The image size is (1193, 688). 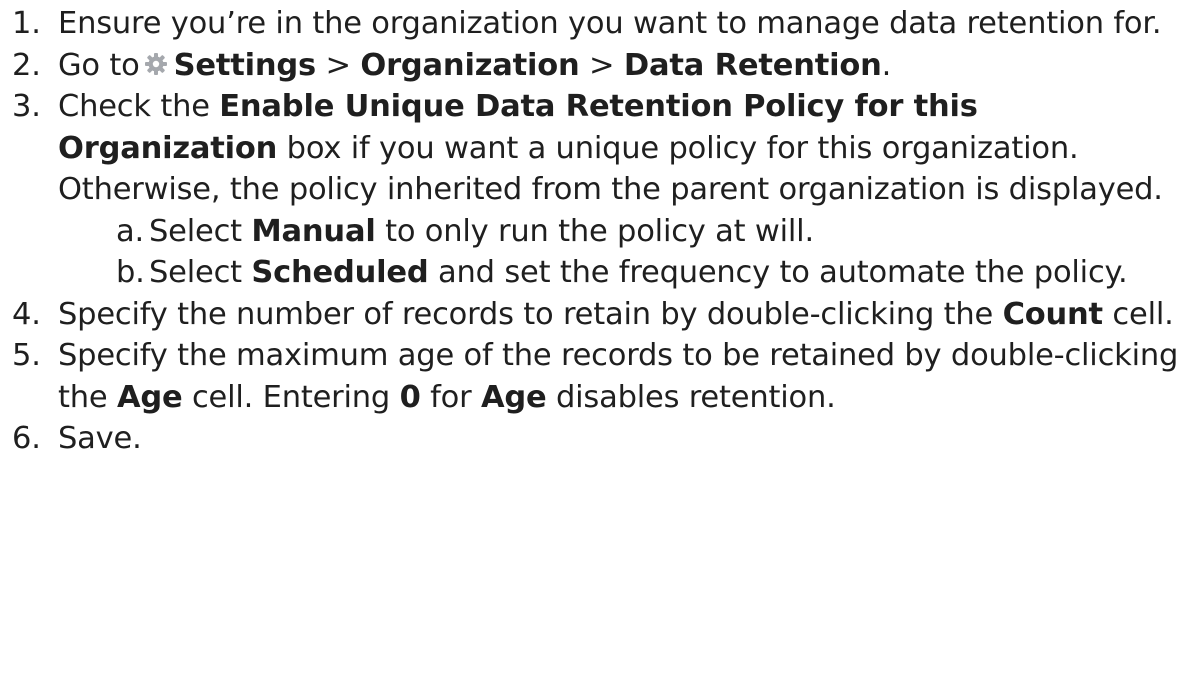 What do you see at coordinates (313, 231) in the screenshot?
I see `manual-option-reference: Manual` at bounding box center [313, 231].